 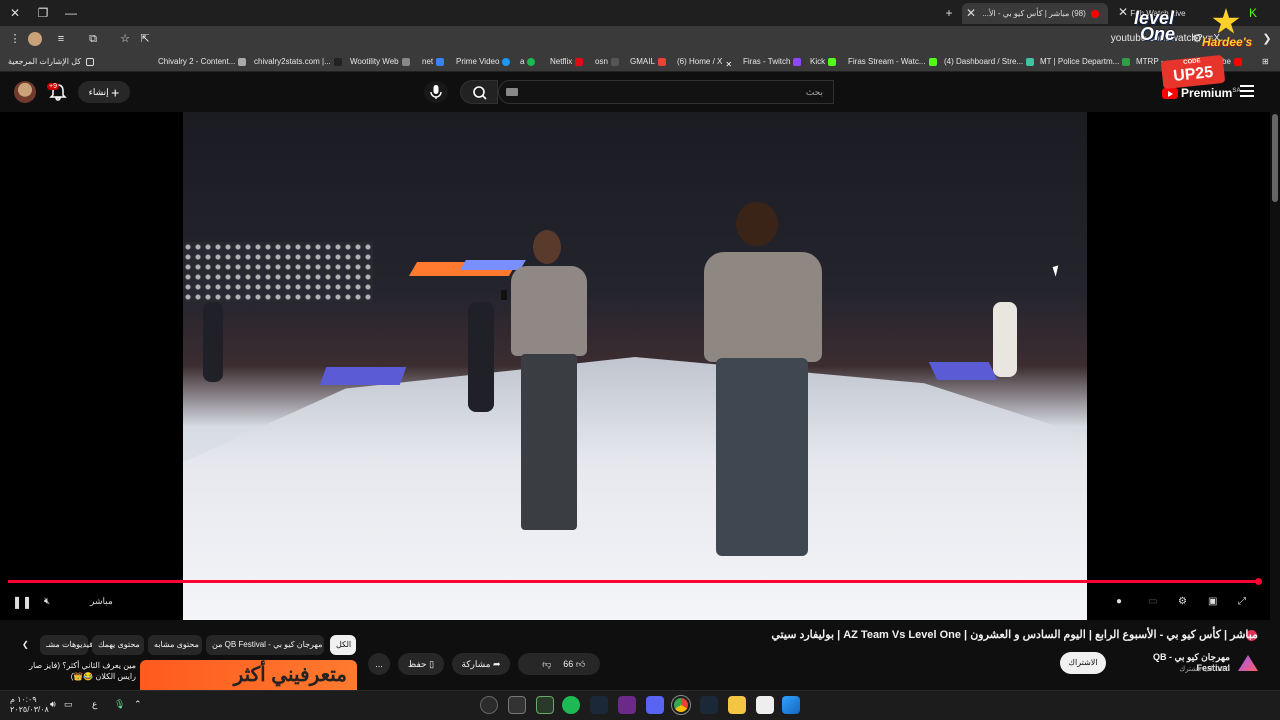 What do you see at coordinates (43, 13) in the screenshot?
I see `restore-window-icon: ❐` at bounding box center [43, 13].